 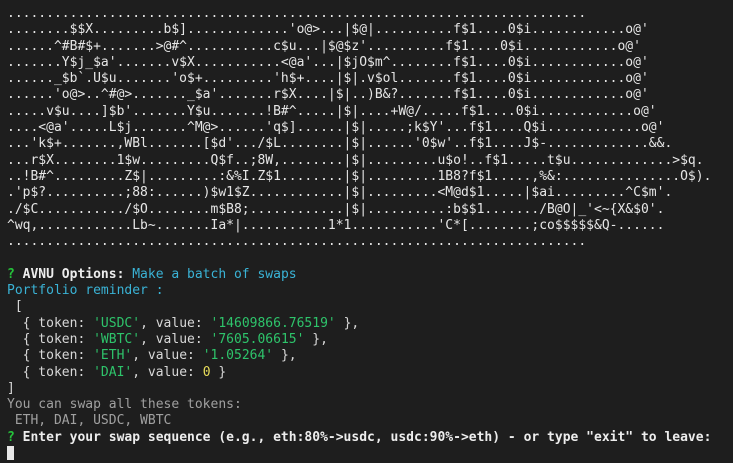 I want to click on portfolio-entry: { token: 'WBTC', value: '7605.06615' },, so click(x=370, y=340).